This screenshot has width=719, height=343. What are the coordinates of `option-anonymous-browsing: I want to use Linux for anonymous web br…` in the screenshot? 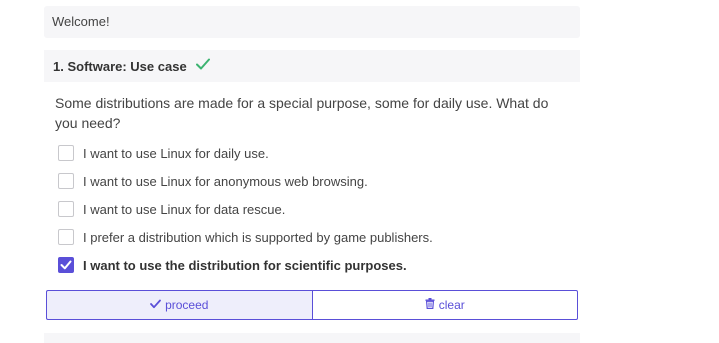 It's located at (213, 181).